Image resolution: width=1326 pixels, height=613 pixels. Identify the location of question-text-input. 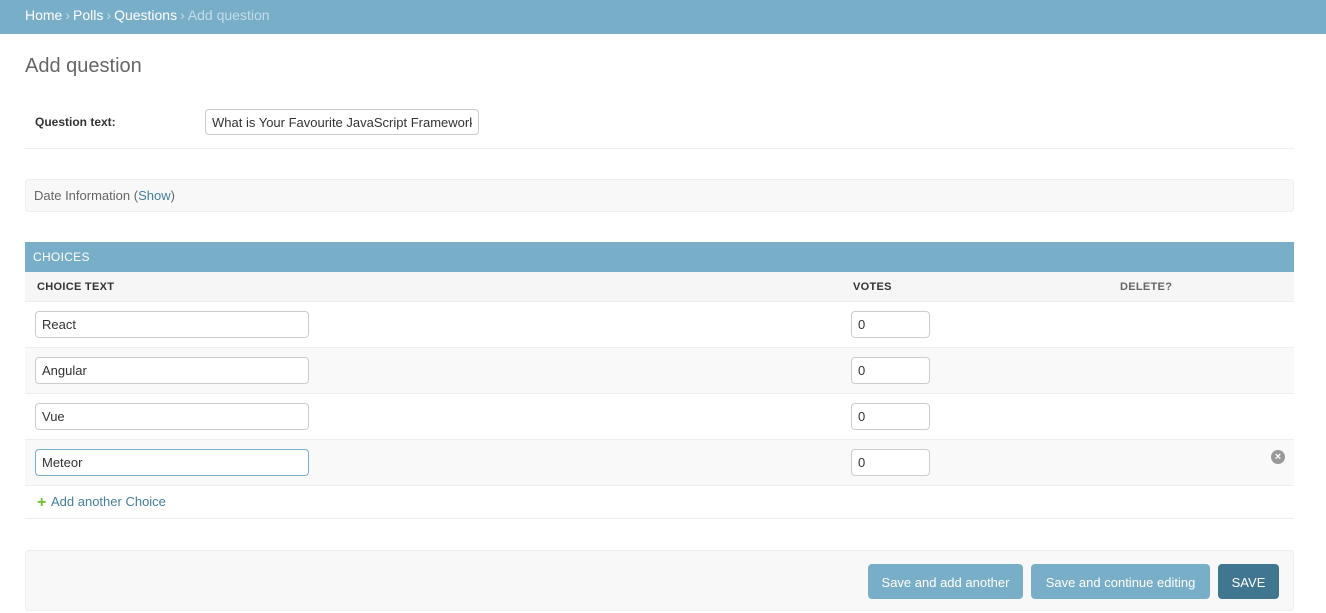
(342, 122).